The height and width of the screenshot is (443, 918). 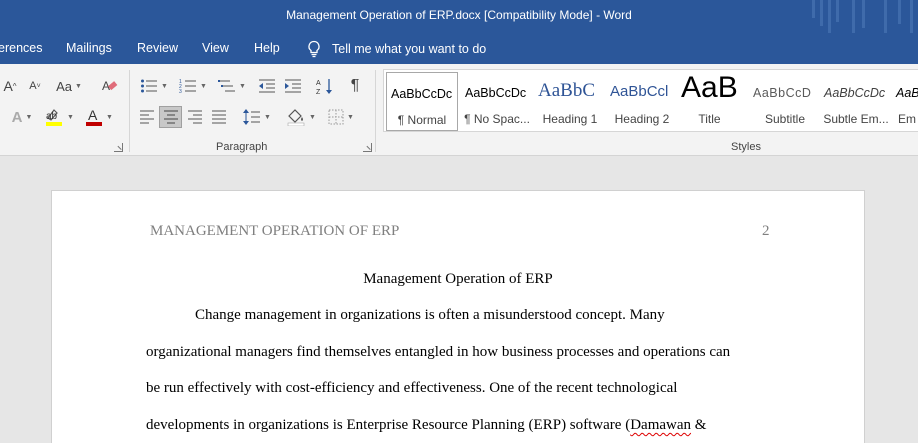 I want to click on align-right-button, so click(x=195, y=117).